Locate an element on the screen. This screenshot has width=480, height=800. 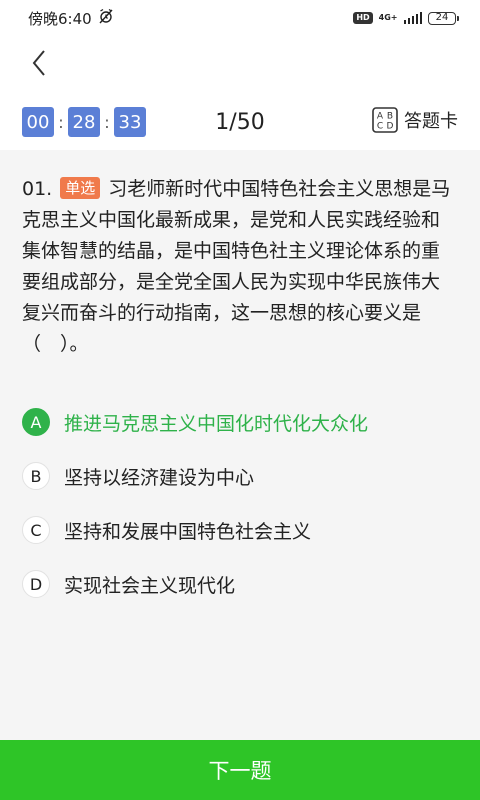
battery-level: 24 is located at coordinates (442, 17).